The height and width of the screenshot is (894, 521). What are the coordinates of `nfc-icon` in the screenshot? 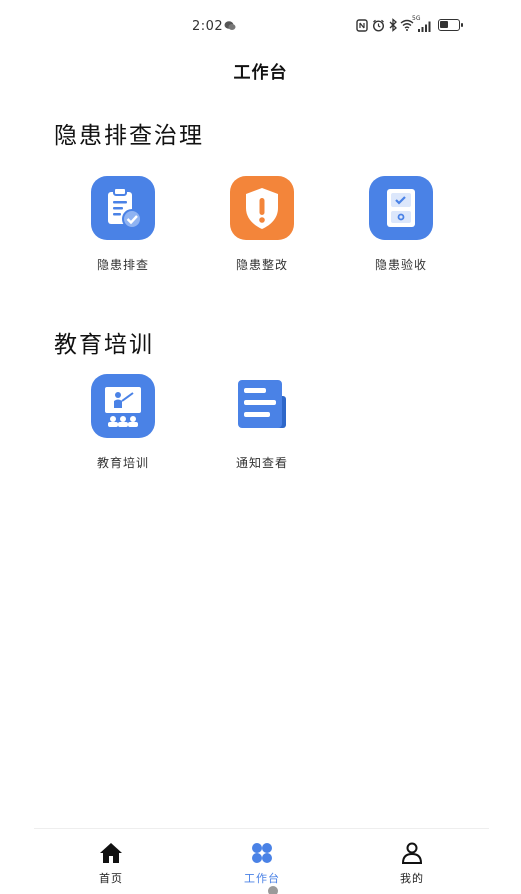 It's located at (362, 25).